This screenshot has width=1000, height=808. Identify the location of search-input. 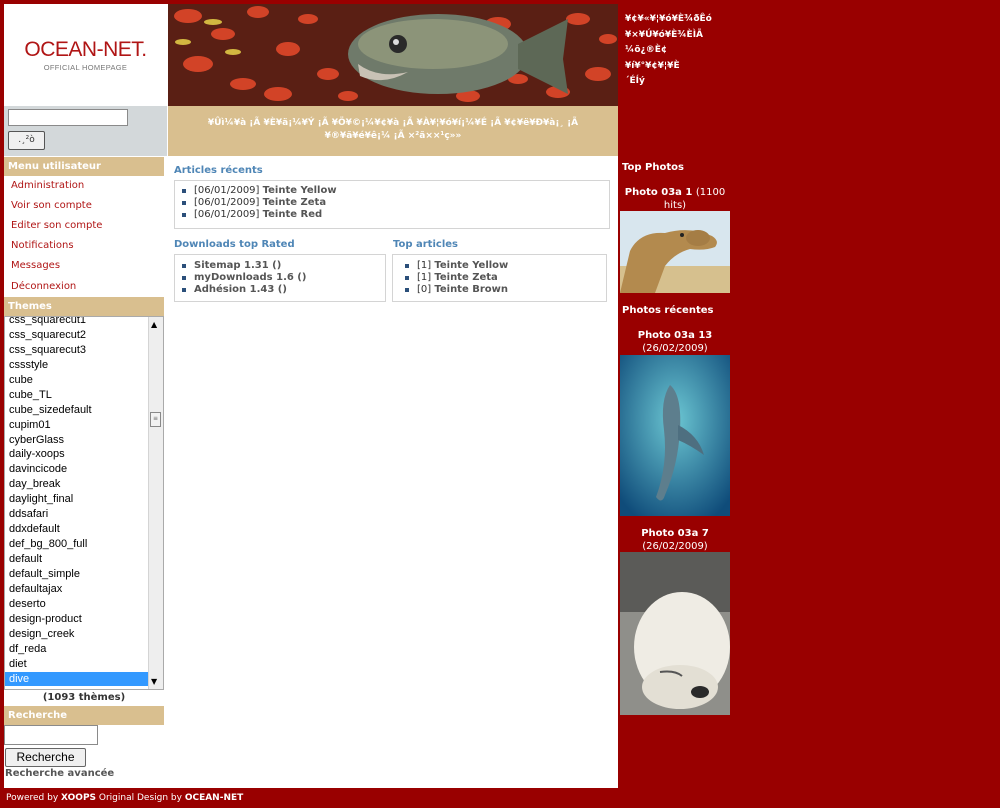
(51, 735).